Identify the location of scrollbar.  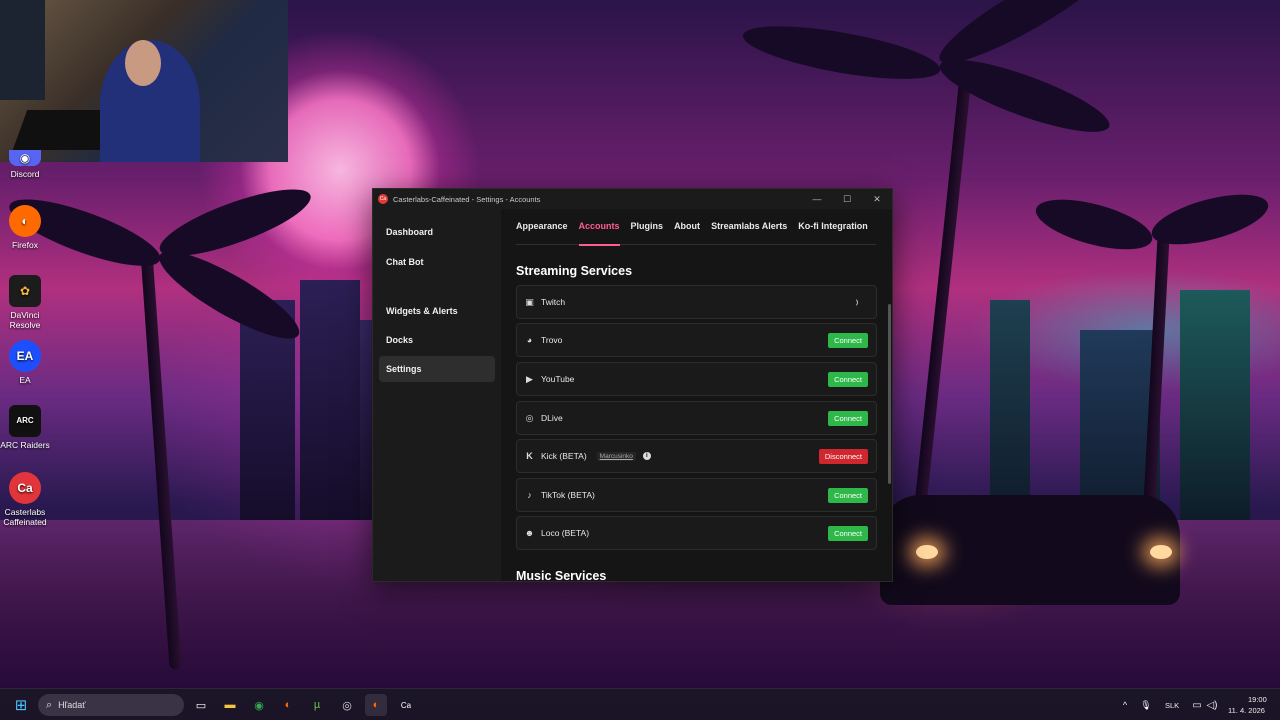
(889, 394).